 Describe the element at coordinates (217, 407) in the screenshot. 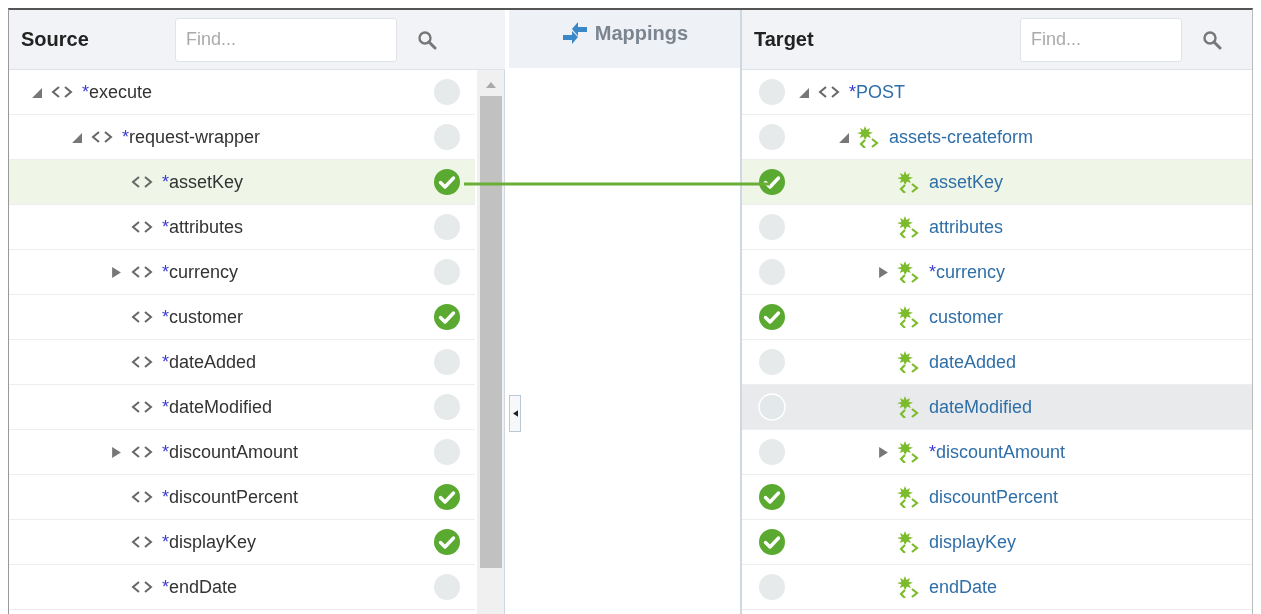

I see `node-label: *dateModified` at that location.